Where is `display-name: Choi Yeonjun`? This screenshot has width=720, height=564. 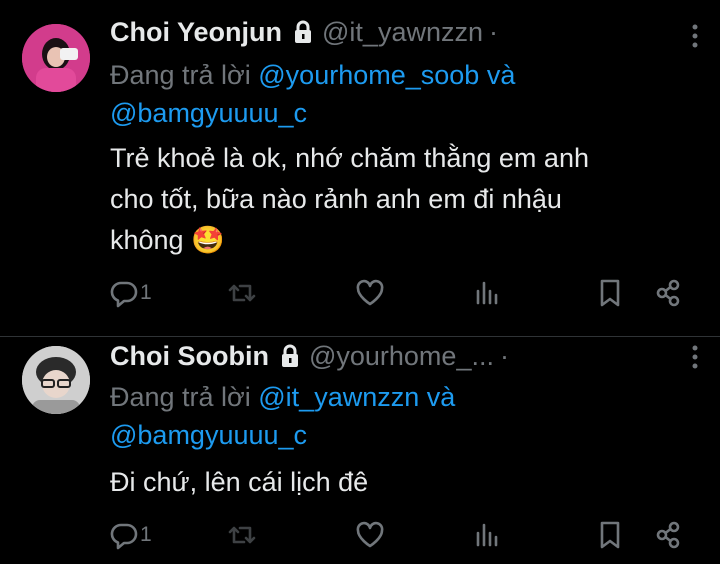 display-name: Choi Yeonjun is located at coordinates (196, 32).